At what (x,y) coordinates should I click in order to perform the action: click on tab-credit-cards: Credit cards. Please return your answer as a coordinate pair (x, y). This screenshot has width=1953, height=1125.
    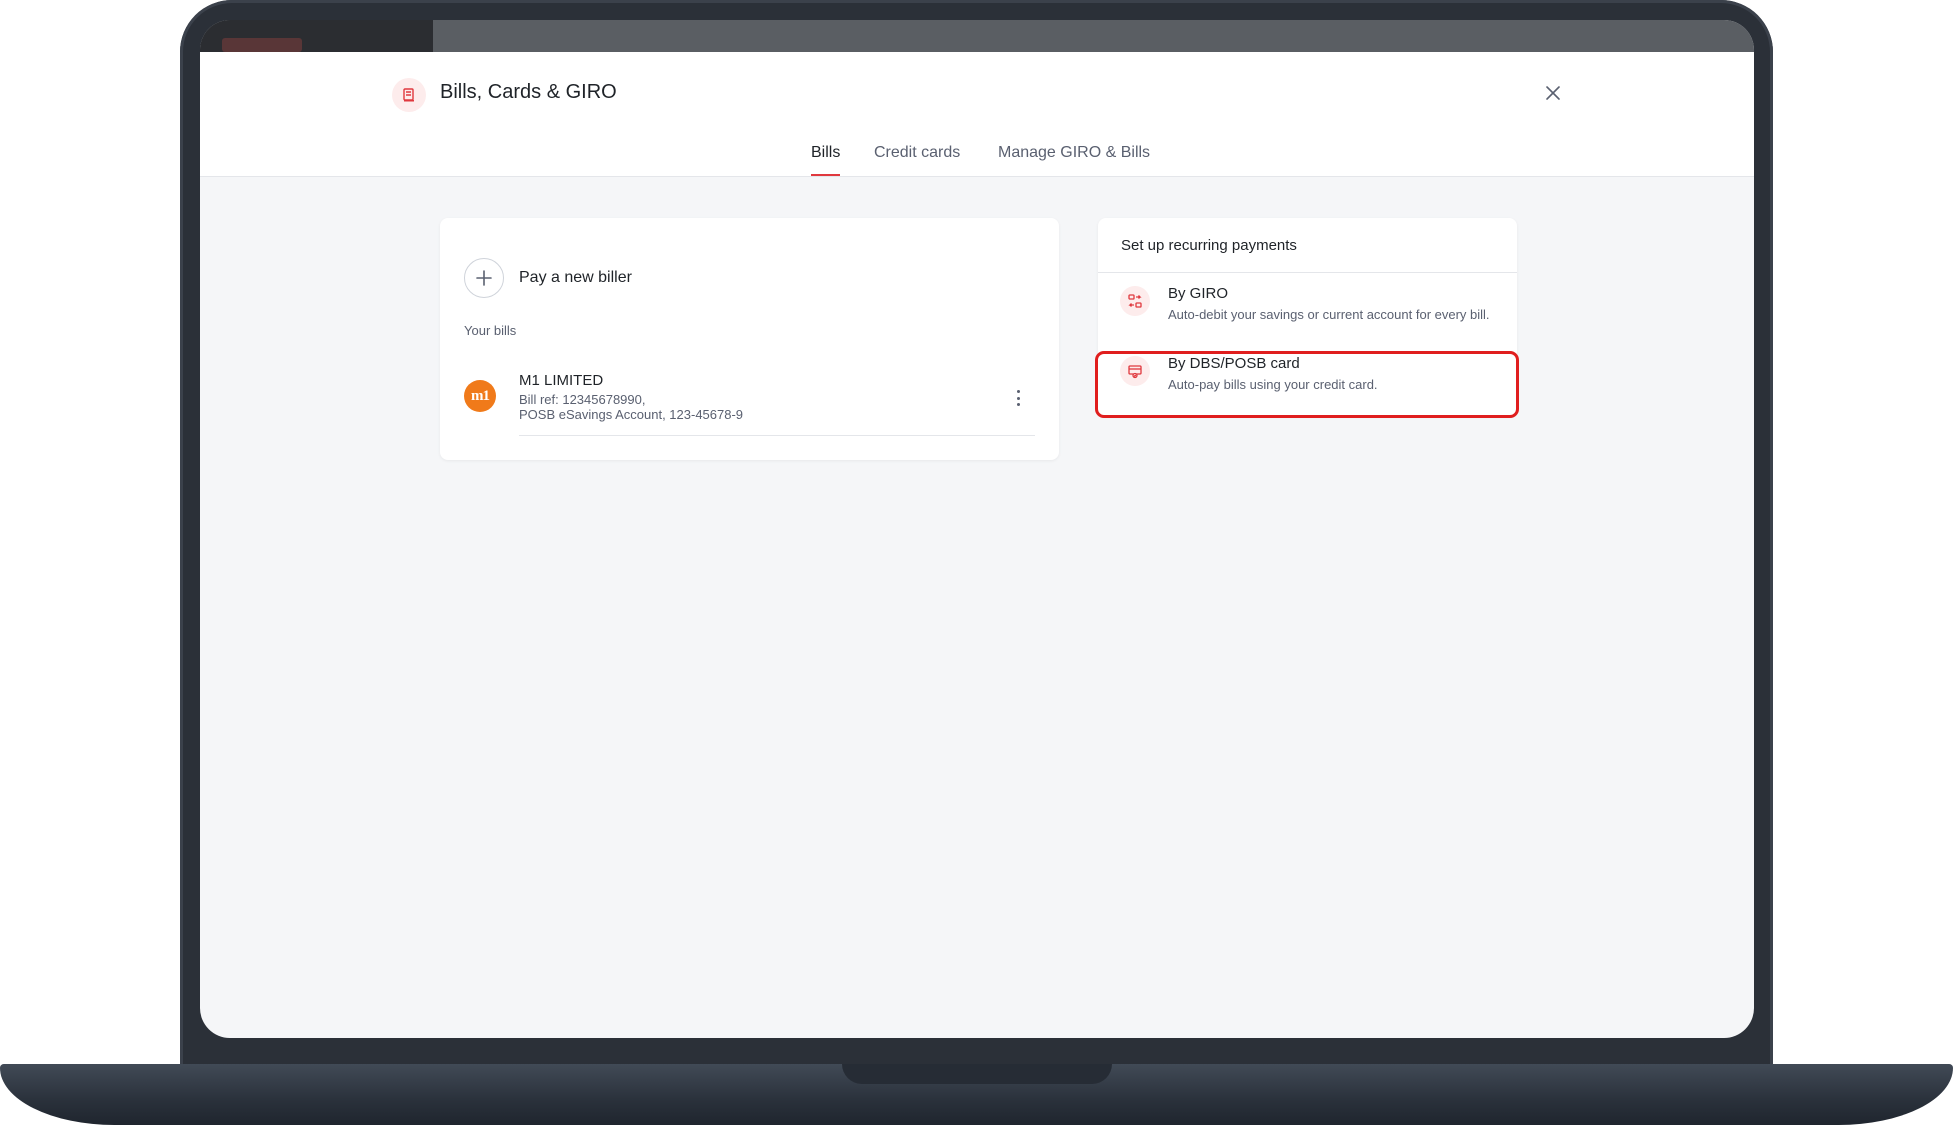
    Looking at the image, I should click on (917, 153).